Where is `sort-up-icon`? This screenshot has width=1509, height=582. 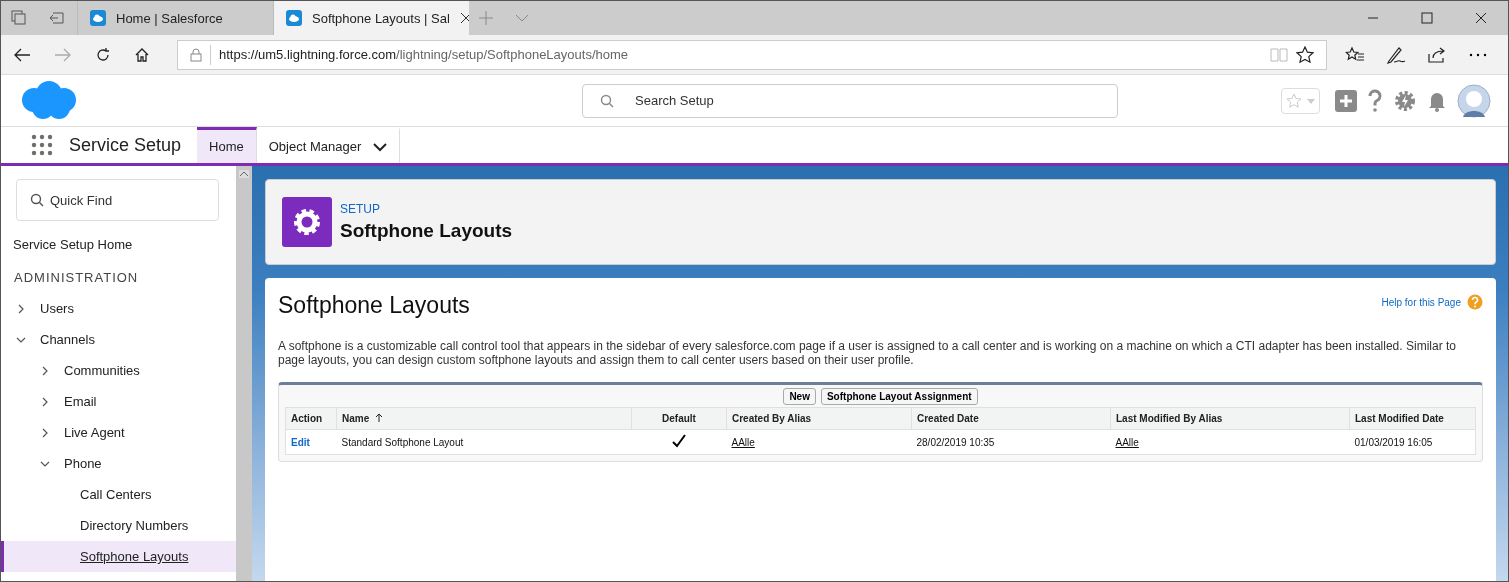
sort-up-icon is located at coordinates (379, 417).